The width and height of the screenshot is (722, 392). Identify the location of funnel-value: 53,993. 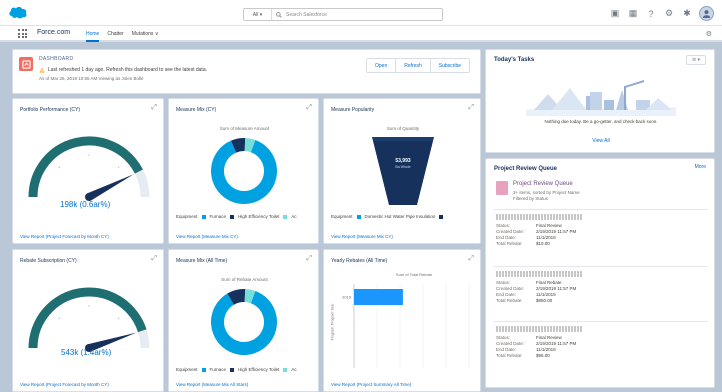
(403, 161).